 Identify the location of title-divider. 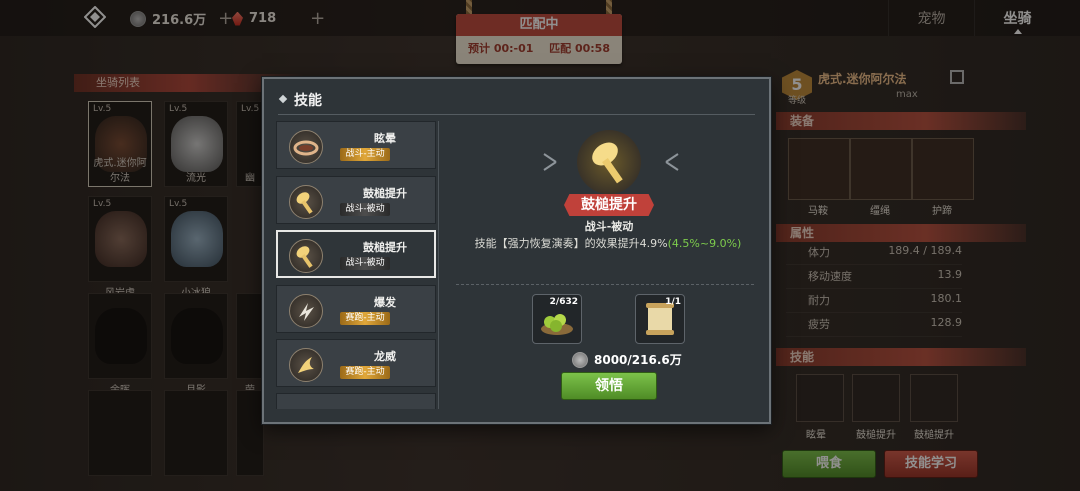
(516, 114).